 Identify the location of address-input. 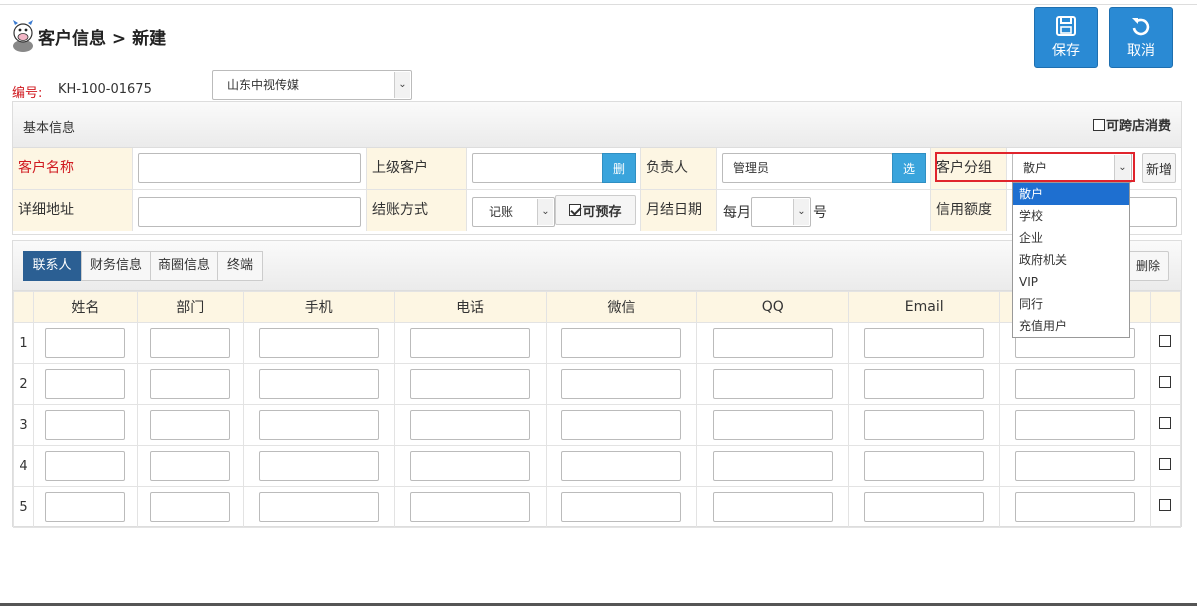
(249, 212).